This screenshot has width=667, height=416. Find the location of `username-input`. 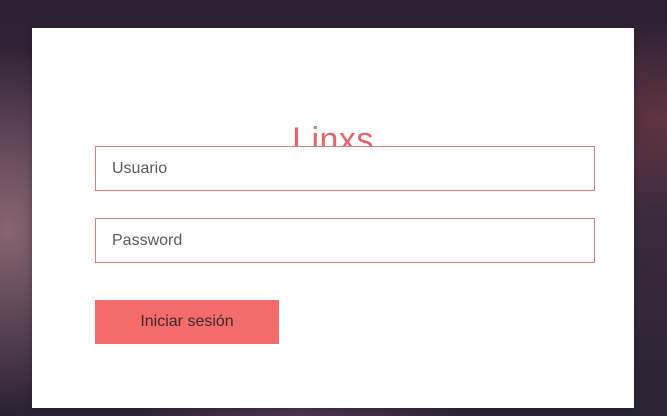

username-input is located at coordinates (345, 168).